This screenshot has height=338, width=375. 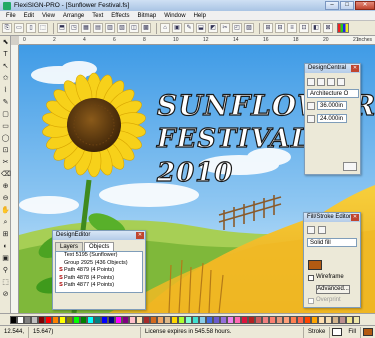 What do you see at coordinates (69, 246) in the screenshot?
I see `tab-layers: Layers` at bounding box center [69, 246].